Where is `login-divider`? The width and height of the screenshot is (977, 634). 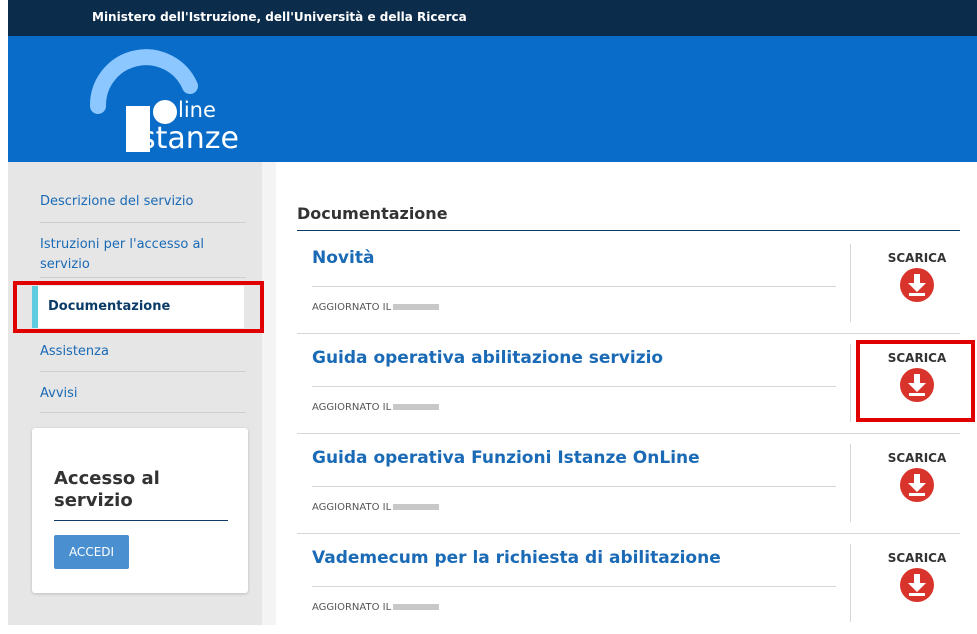 login-divider is located at coordinates (141, 520).